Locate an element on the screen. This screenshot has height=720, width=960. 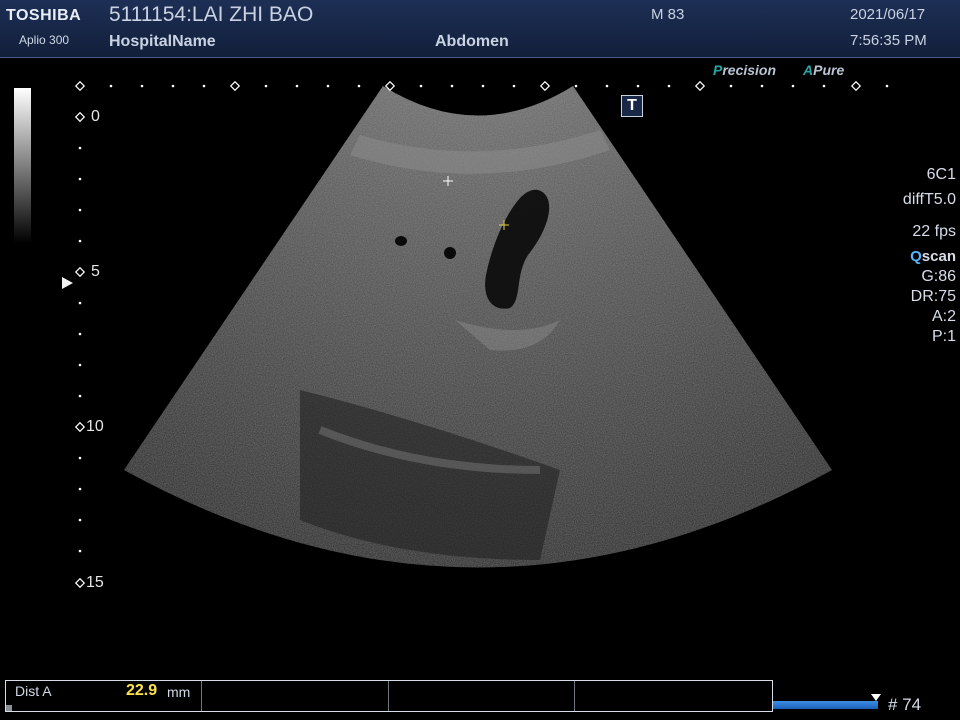
depth-label: 10 is located at coordinates (95, 426).